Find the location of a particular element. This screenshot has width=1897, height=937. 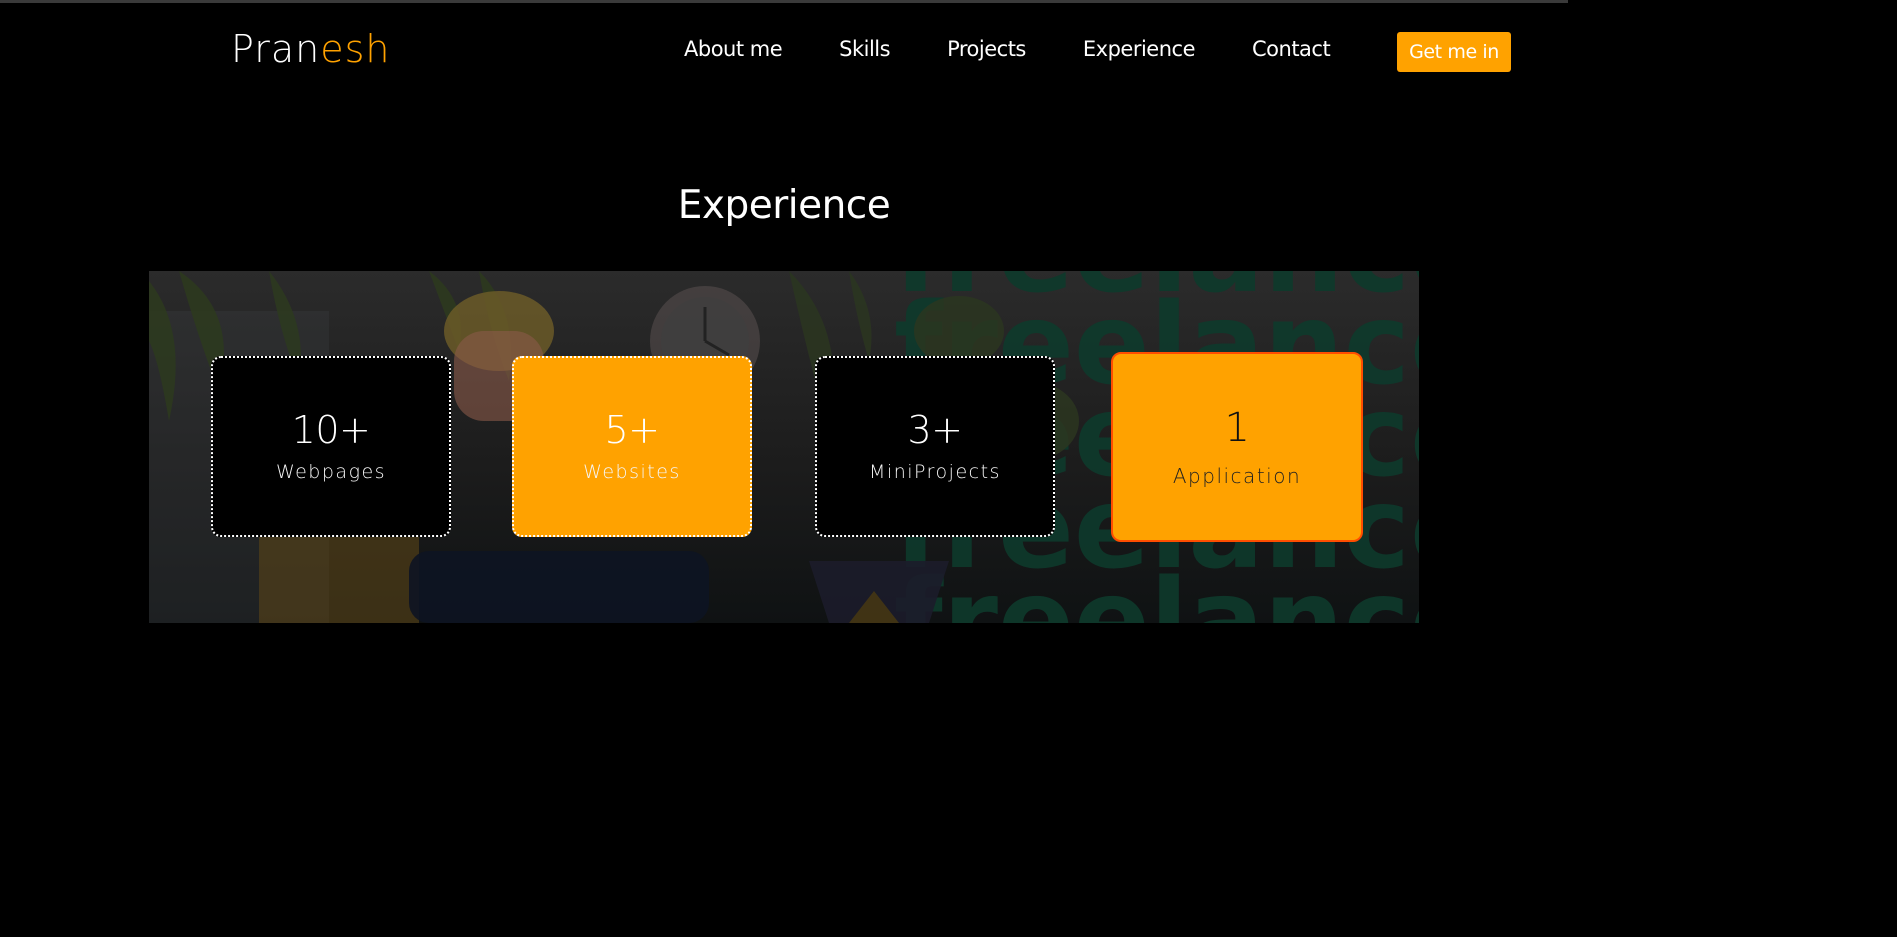

nav-link-experience: Experience is located at coordinates (1139, 49).